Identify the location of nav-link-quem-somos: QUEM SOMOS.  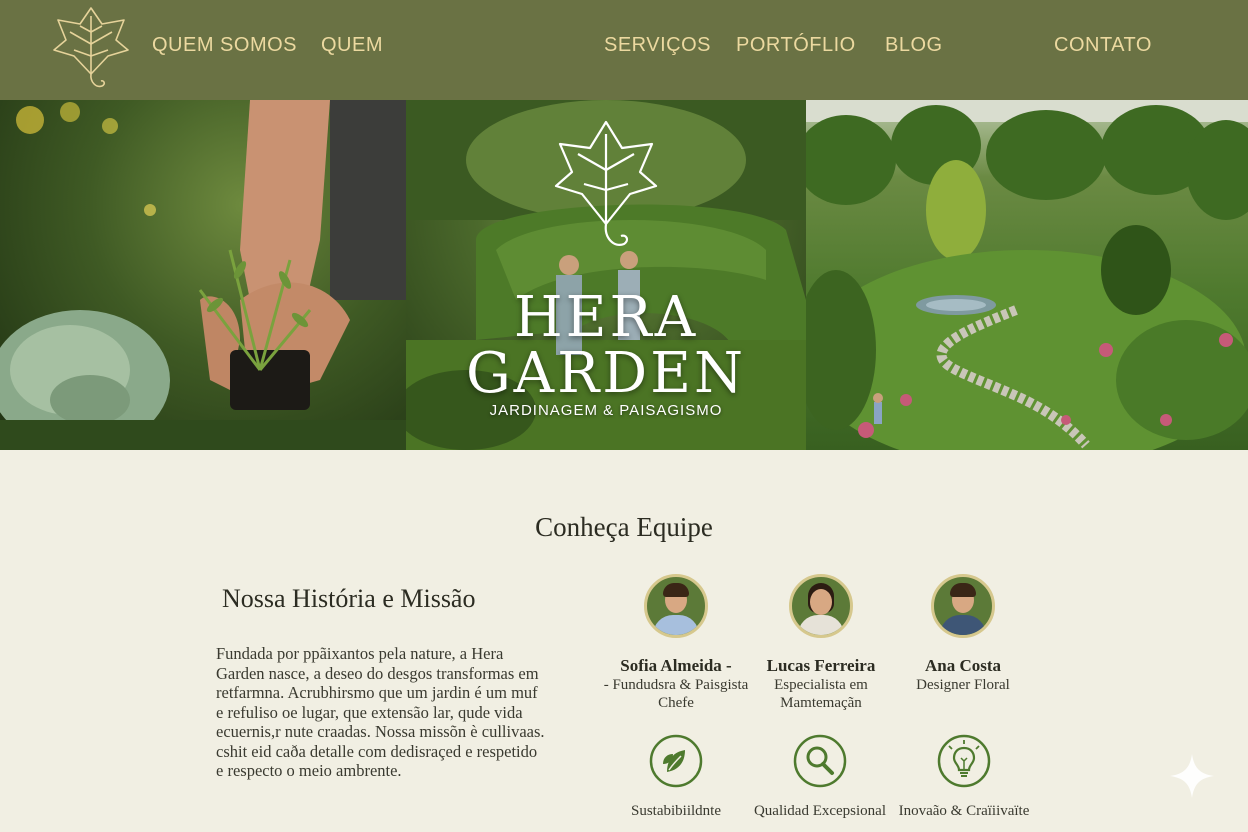
(224, 45).